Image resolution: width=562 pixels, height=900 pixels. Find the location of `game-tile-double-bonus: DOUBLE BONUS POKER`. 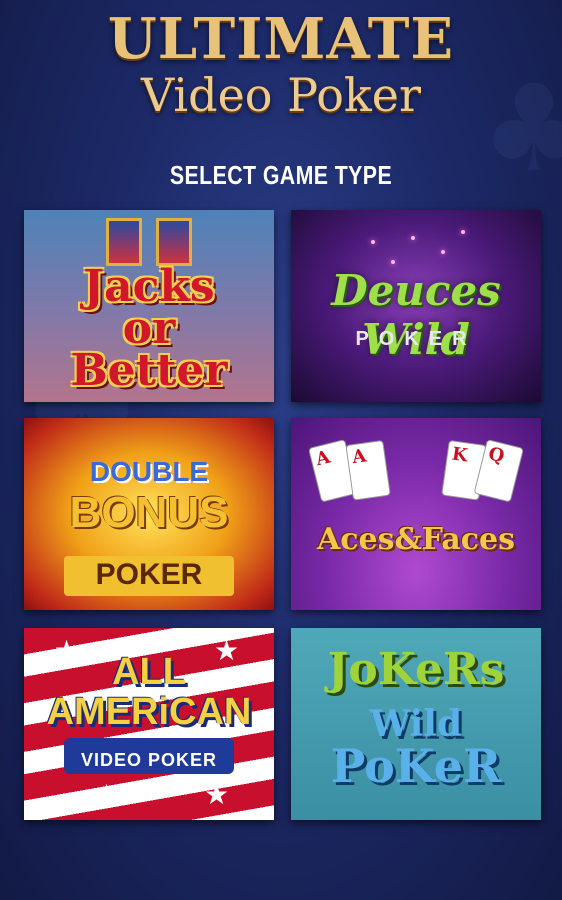

game-tile-double-bonus: DOUBLE BONUS POKER is located at coordinates (149, 514).